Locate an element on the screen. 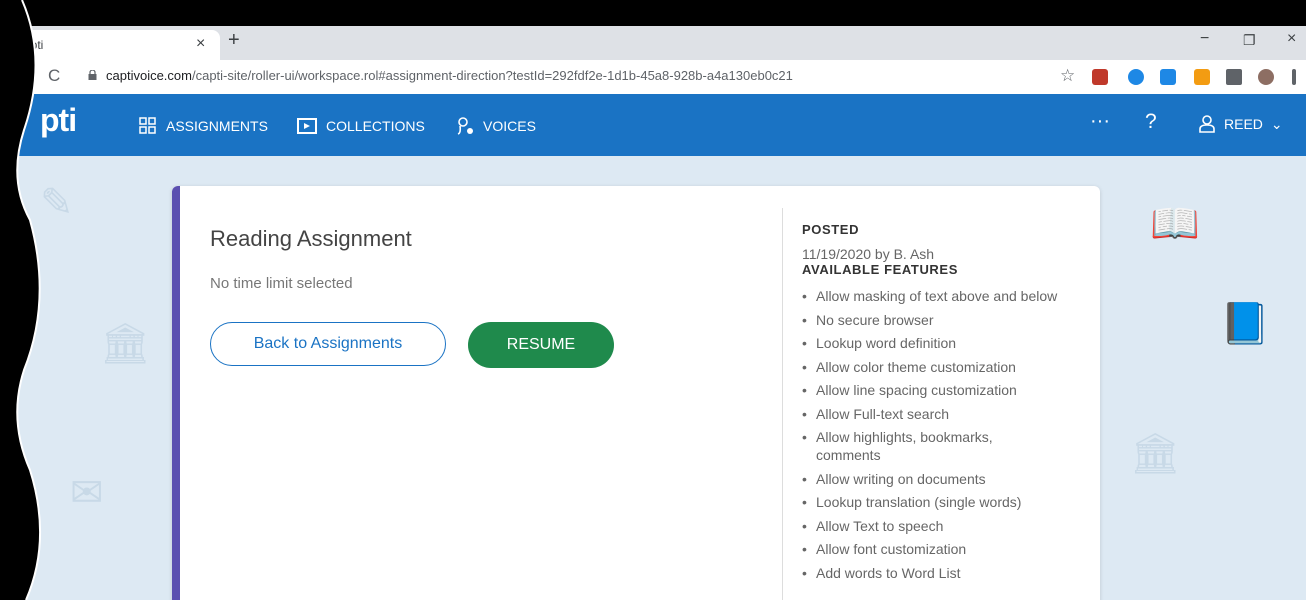  feature-item: No secure browser is located at coordinates (947, 320).